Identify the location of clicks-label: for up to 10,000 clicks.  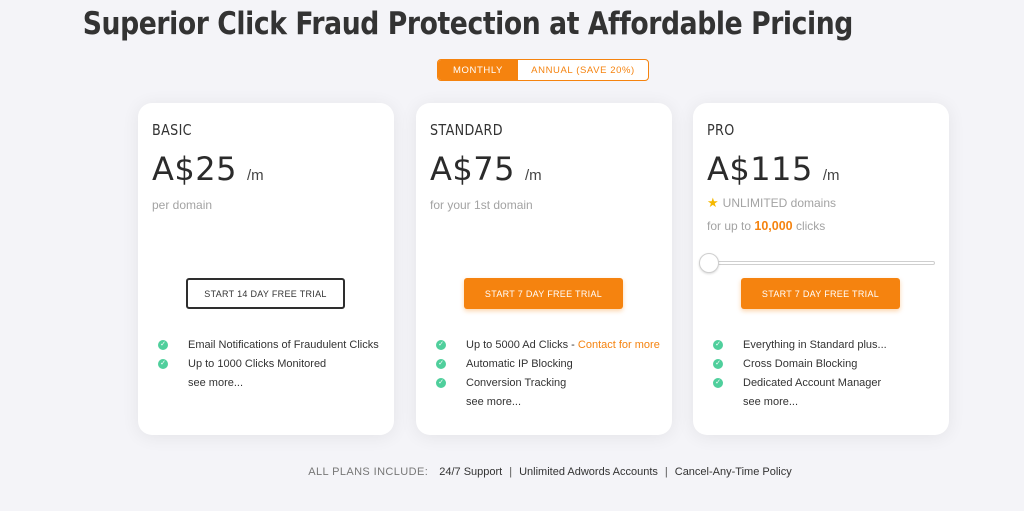
(766, 226).